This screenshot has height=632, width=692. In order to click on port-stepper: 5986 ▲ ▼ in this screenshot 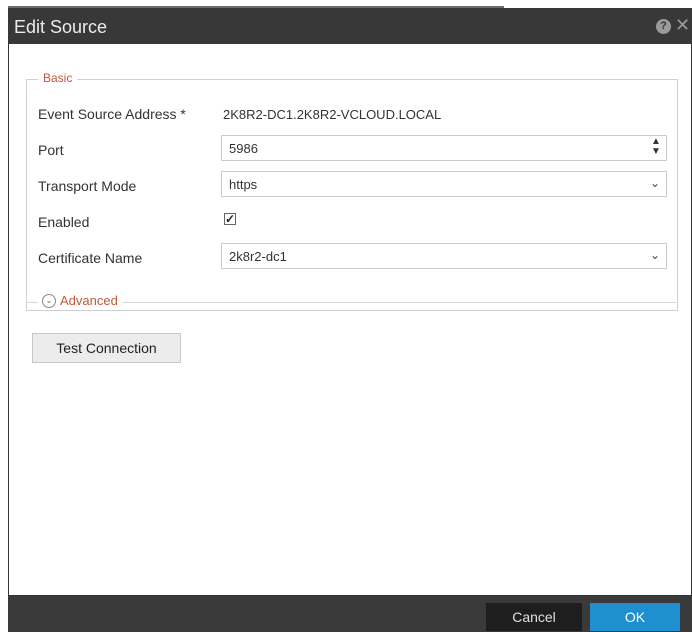, I will do `click(444, 148)`.